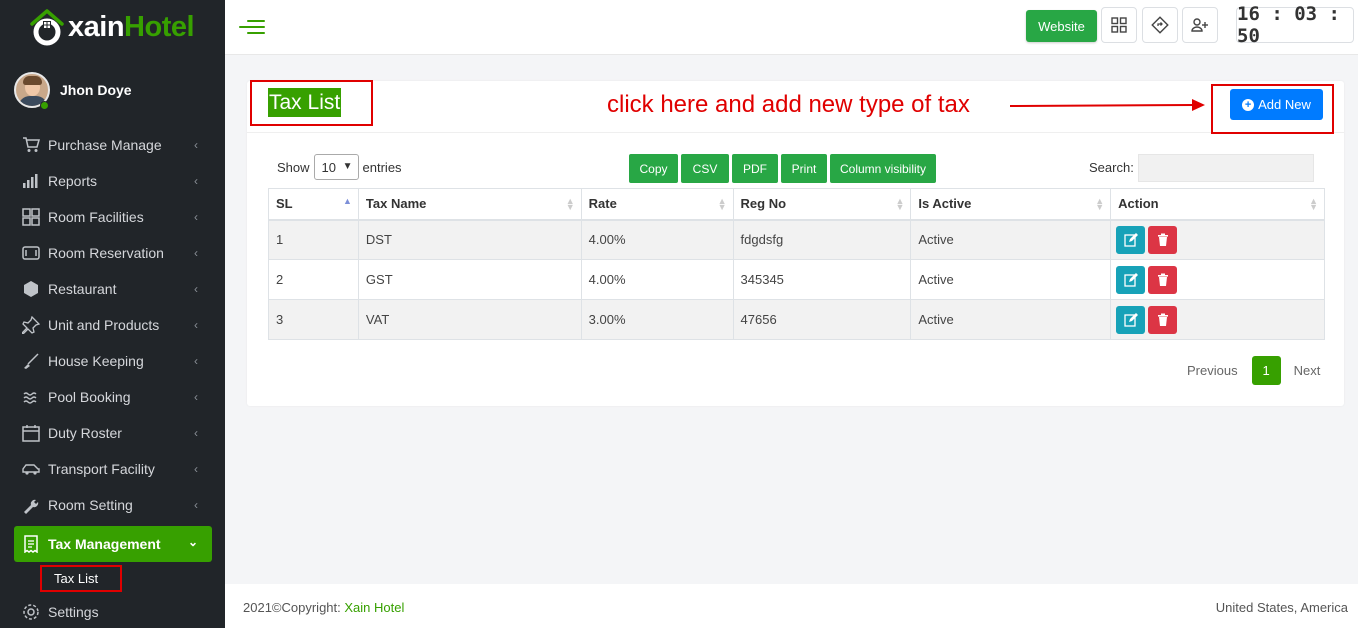  What do you see at coordinates (822, 239) in the screenshot?
I see `cell-reg-no: fdgdsfg` at bounding box center [822, 239].